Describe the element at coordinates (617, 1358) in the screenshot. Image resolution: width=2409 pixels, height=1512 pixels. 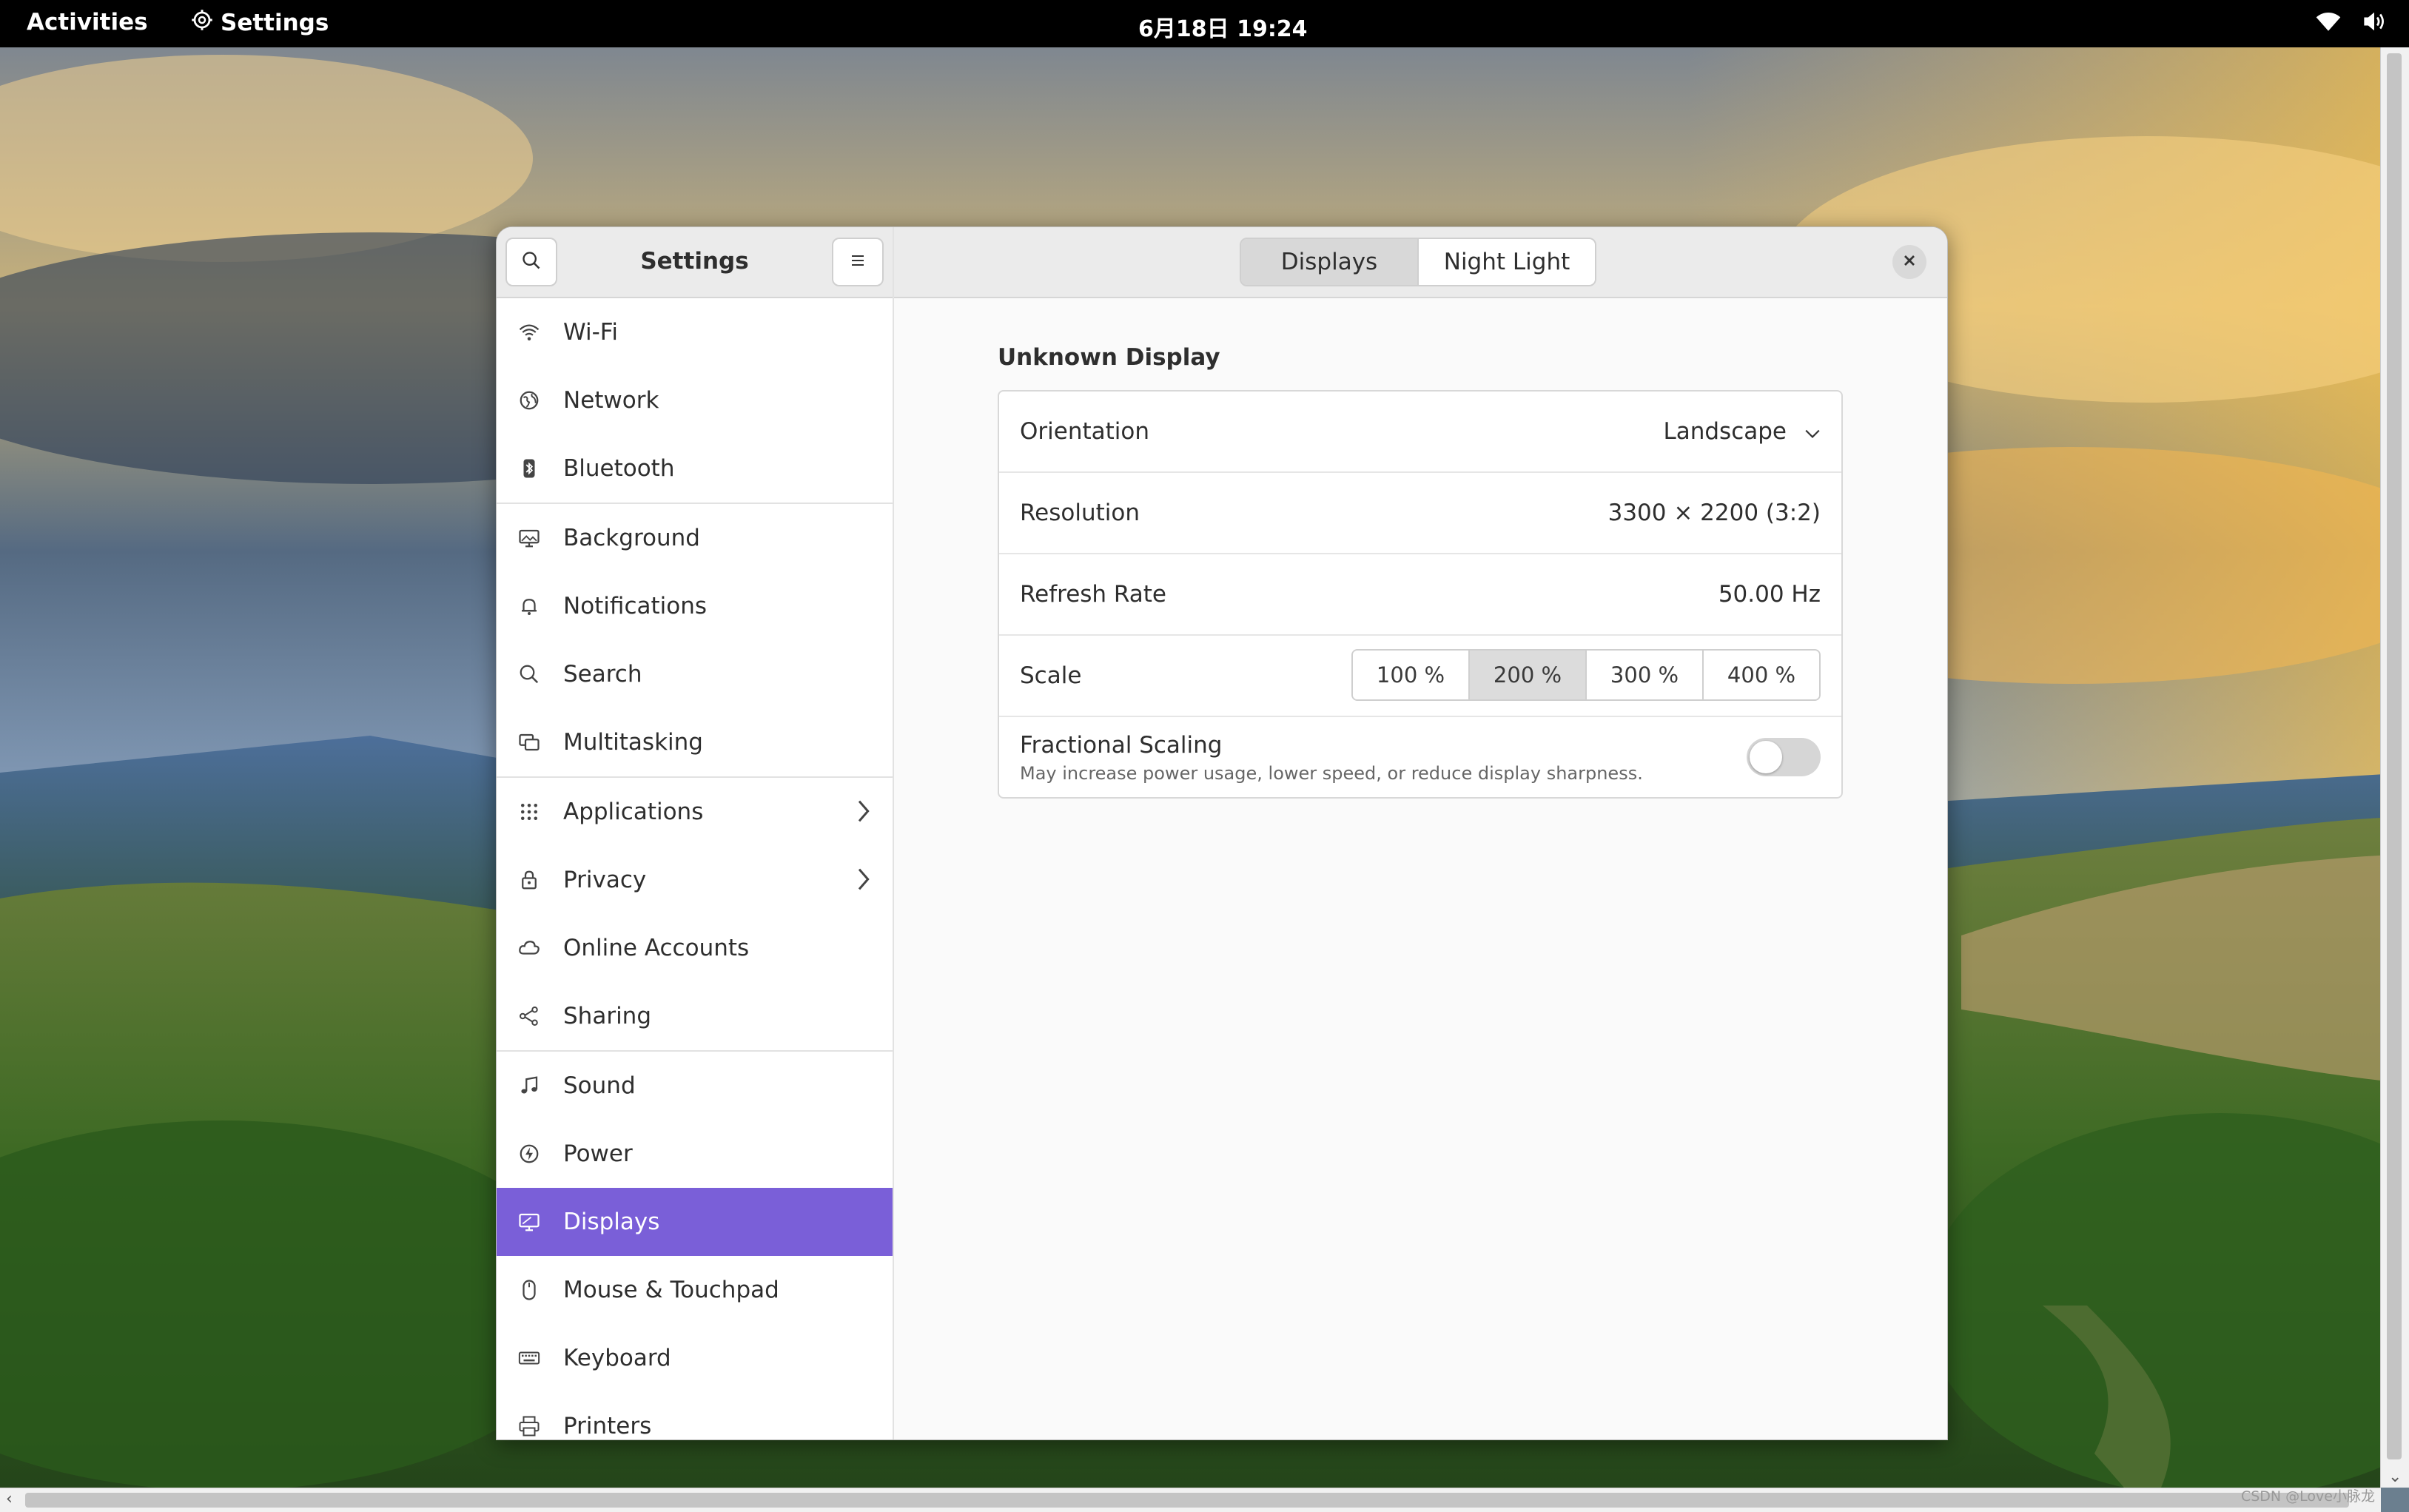
I see `sidebar-item-label: Keyboard` at that location.